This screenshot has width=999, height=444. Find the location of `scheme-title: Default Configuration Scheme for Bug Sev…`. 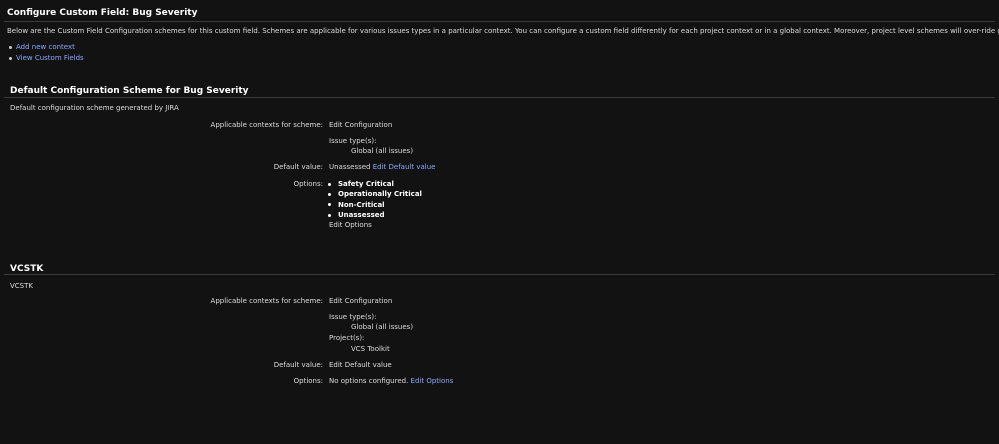

scheme-title: Default Configuration Scheme for Bug Sev… is located at coordinates (129, 91).